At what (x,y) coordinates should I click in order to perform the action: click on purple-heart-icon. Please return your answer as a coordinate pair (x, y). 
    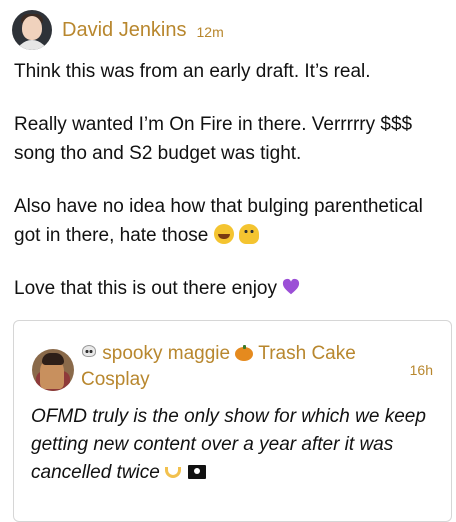
    Looking at the image, I should click on (291, 286).